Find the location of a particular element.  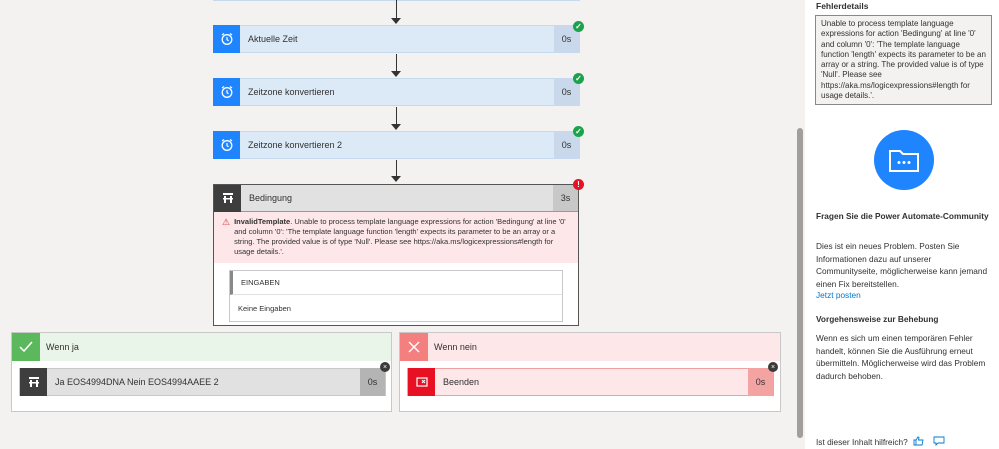

action-title: Ja EOS4994DNA Nein EOS4994AAEE 2 is located at coordinates (137, 382).